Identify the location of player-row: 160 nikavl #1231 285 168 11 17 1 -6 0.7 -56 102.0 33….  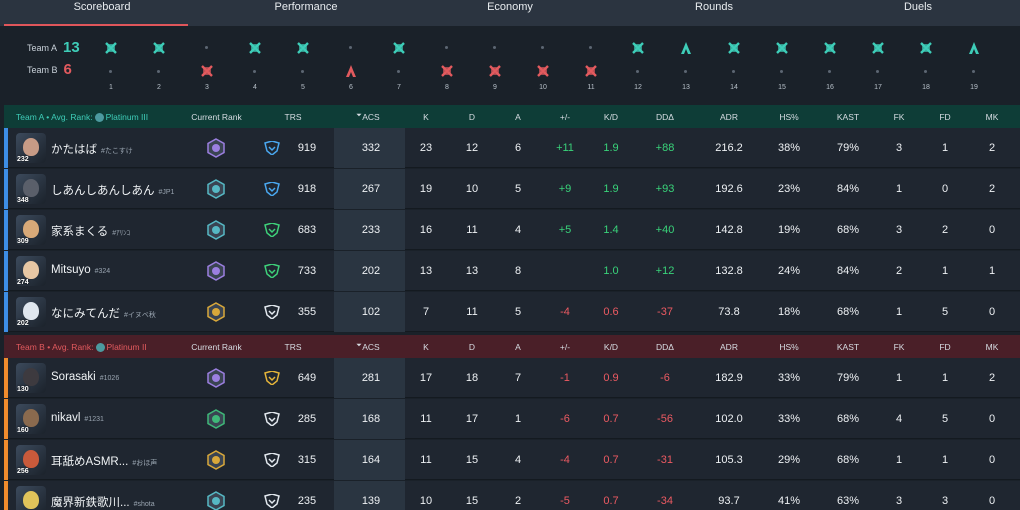
(512, 419).